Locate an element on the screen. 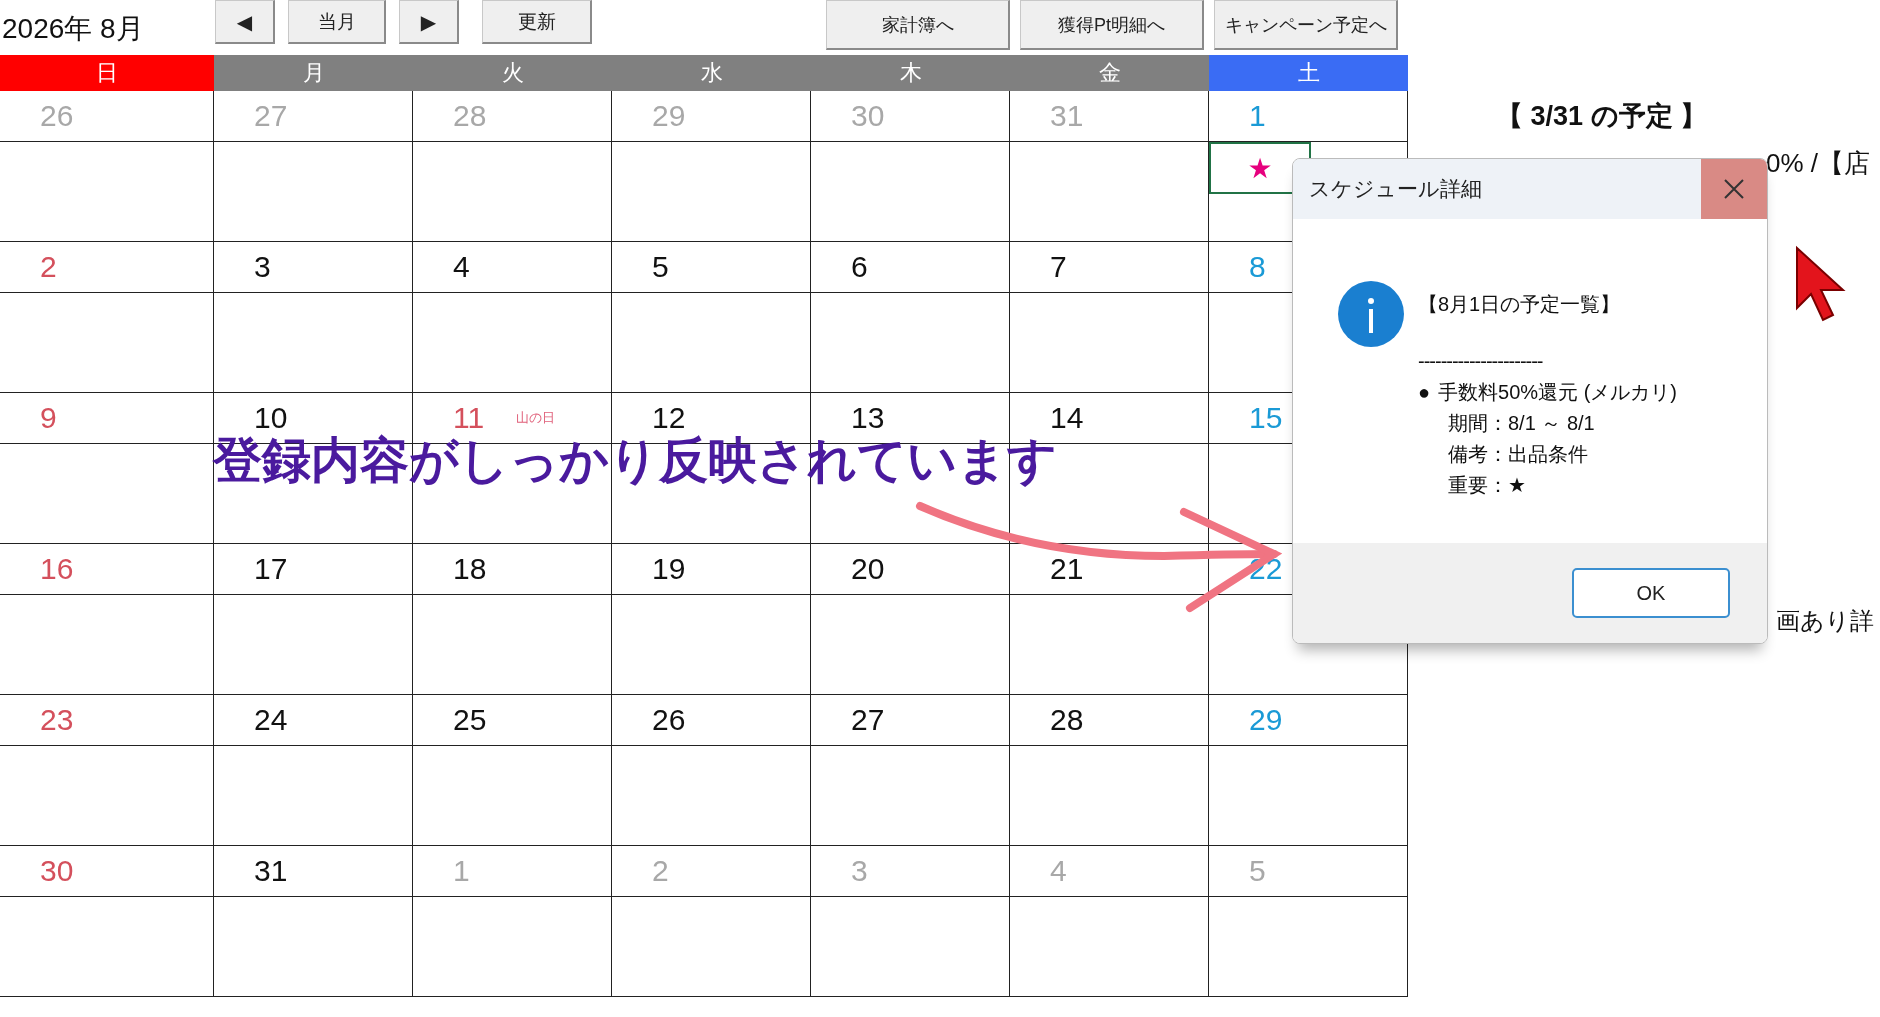 This screenshot has width=1880, height=1017. day-number: 21 is located at coordinates (1067, 569).